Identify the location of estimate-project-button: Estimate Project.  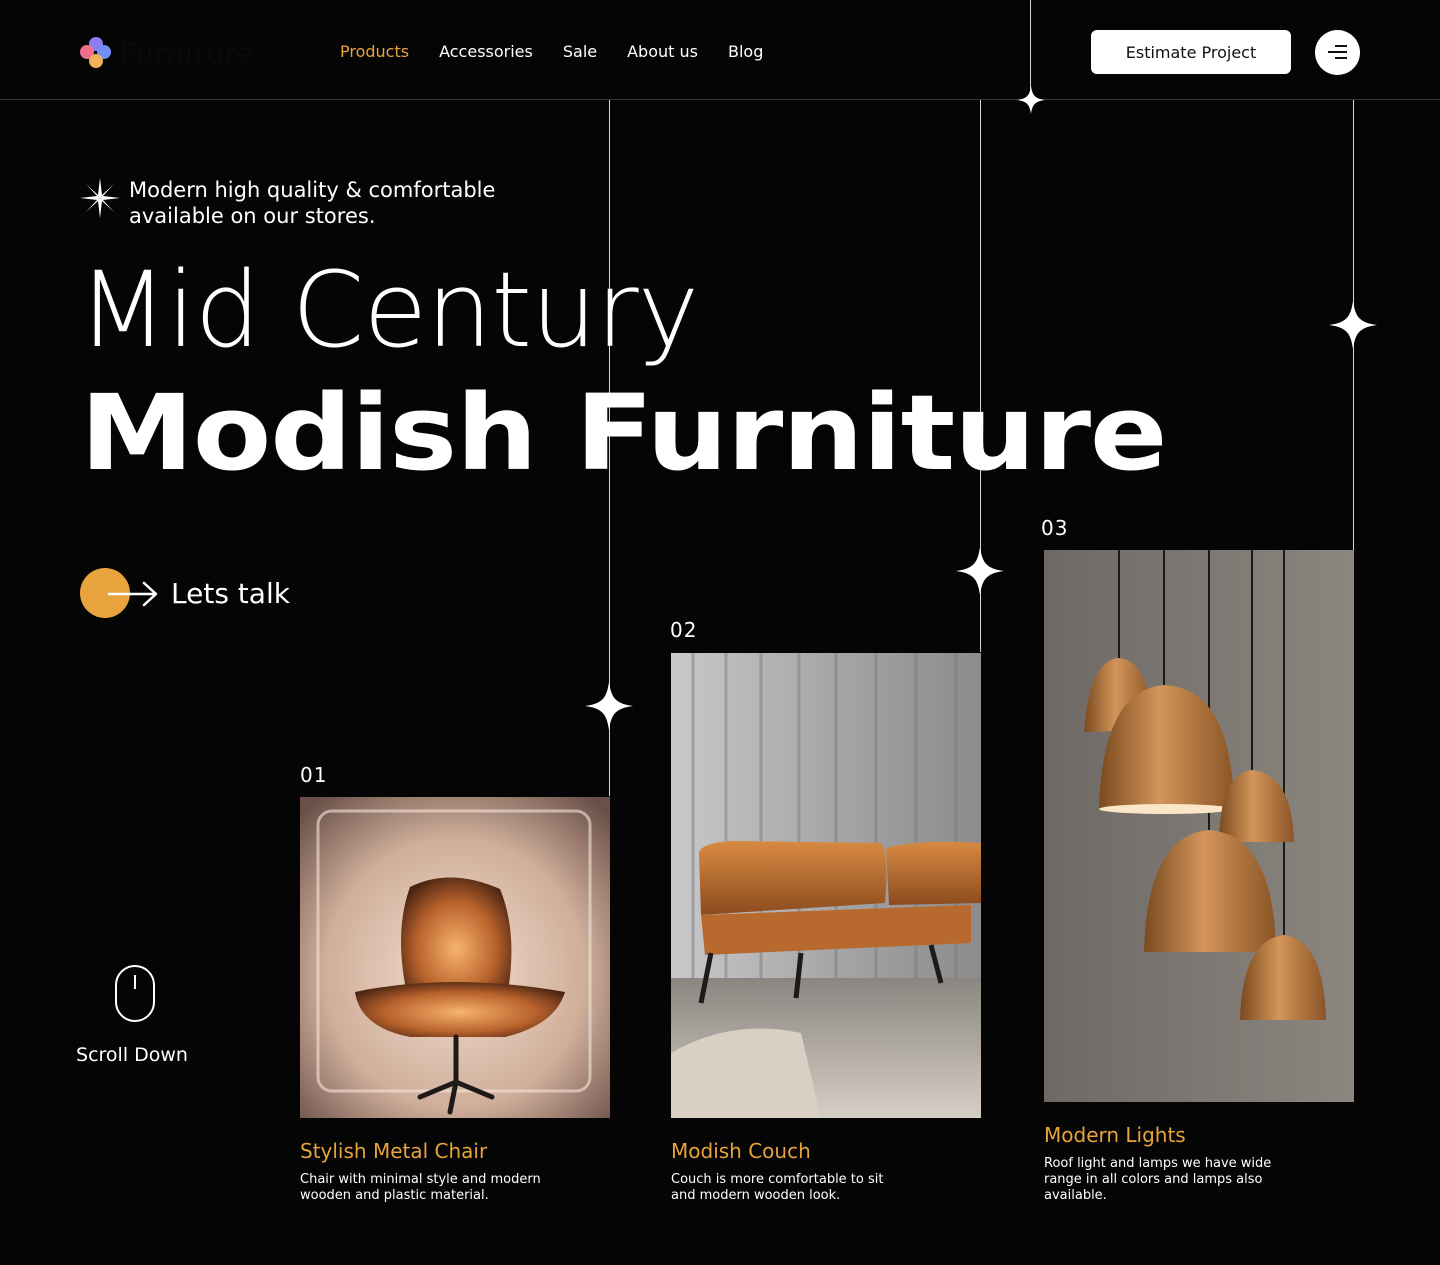
(1191, 52).